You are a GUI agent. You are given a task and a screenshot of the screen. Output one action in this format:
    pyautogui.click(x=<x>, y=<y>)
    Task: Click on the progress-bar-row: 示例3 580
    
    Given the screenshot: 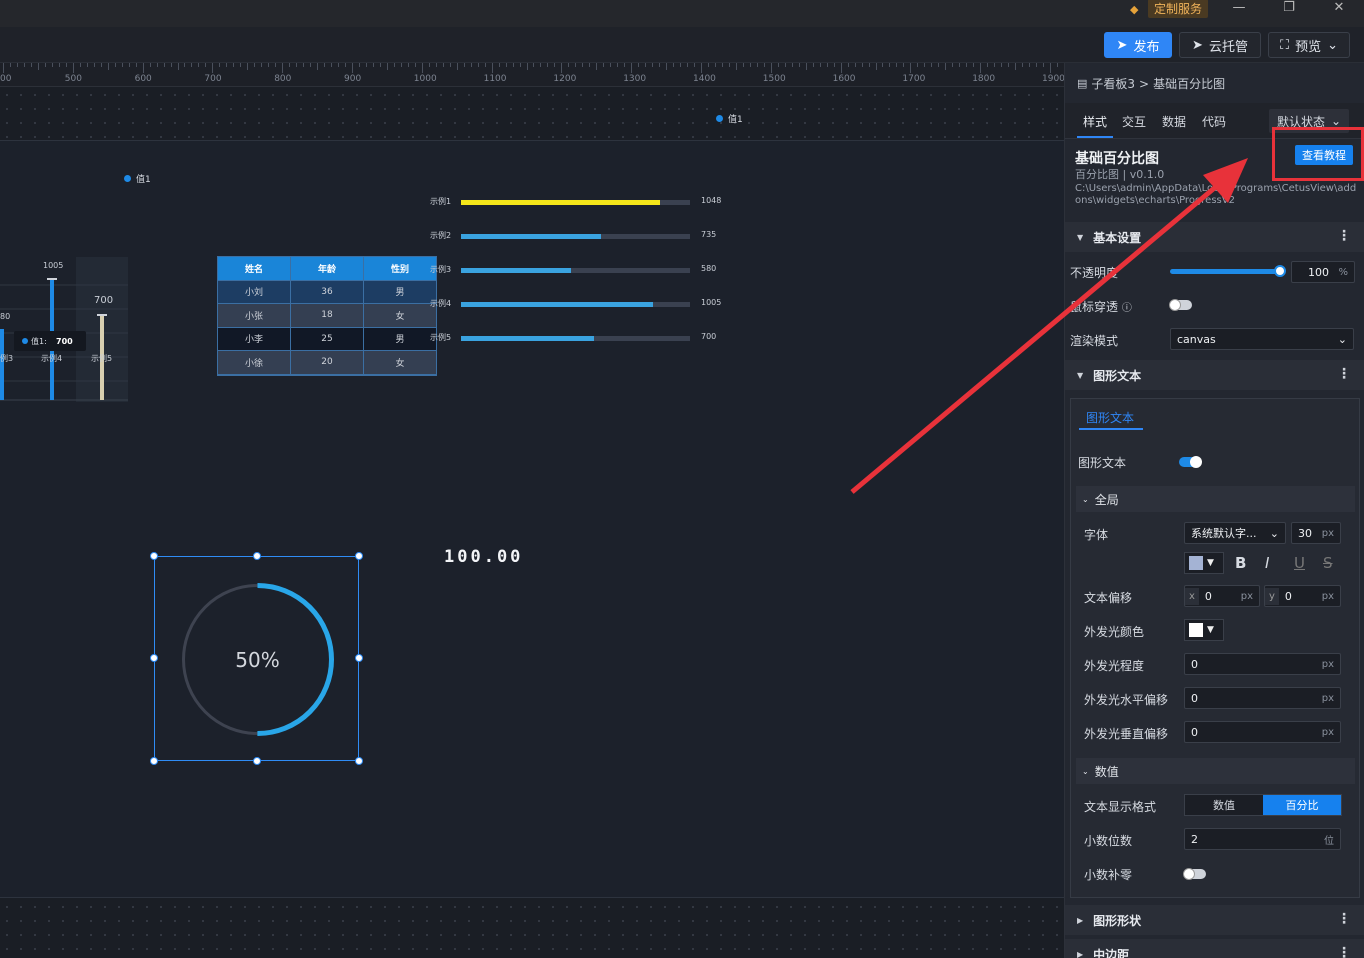 What is the action you would take?
    pyautogui.click(x=580, y=270)
    